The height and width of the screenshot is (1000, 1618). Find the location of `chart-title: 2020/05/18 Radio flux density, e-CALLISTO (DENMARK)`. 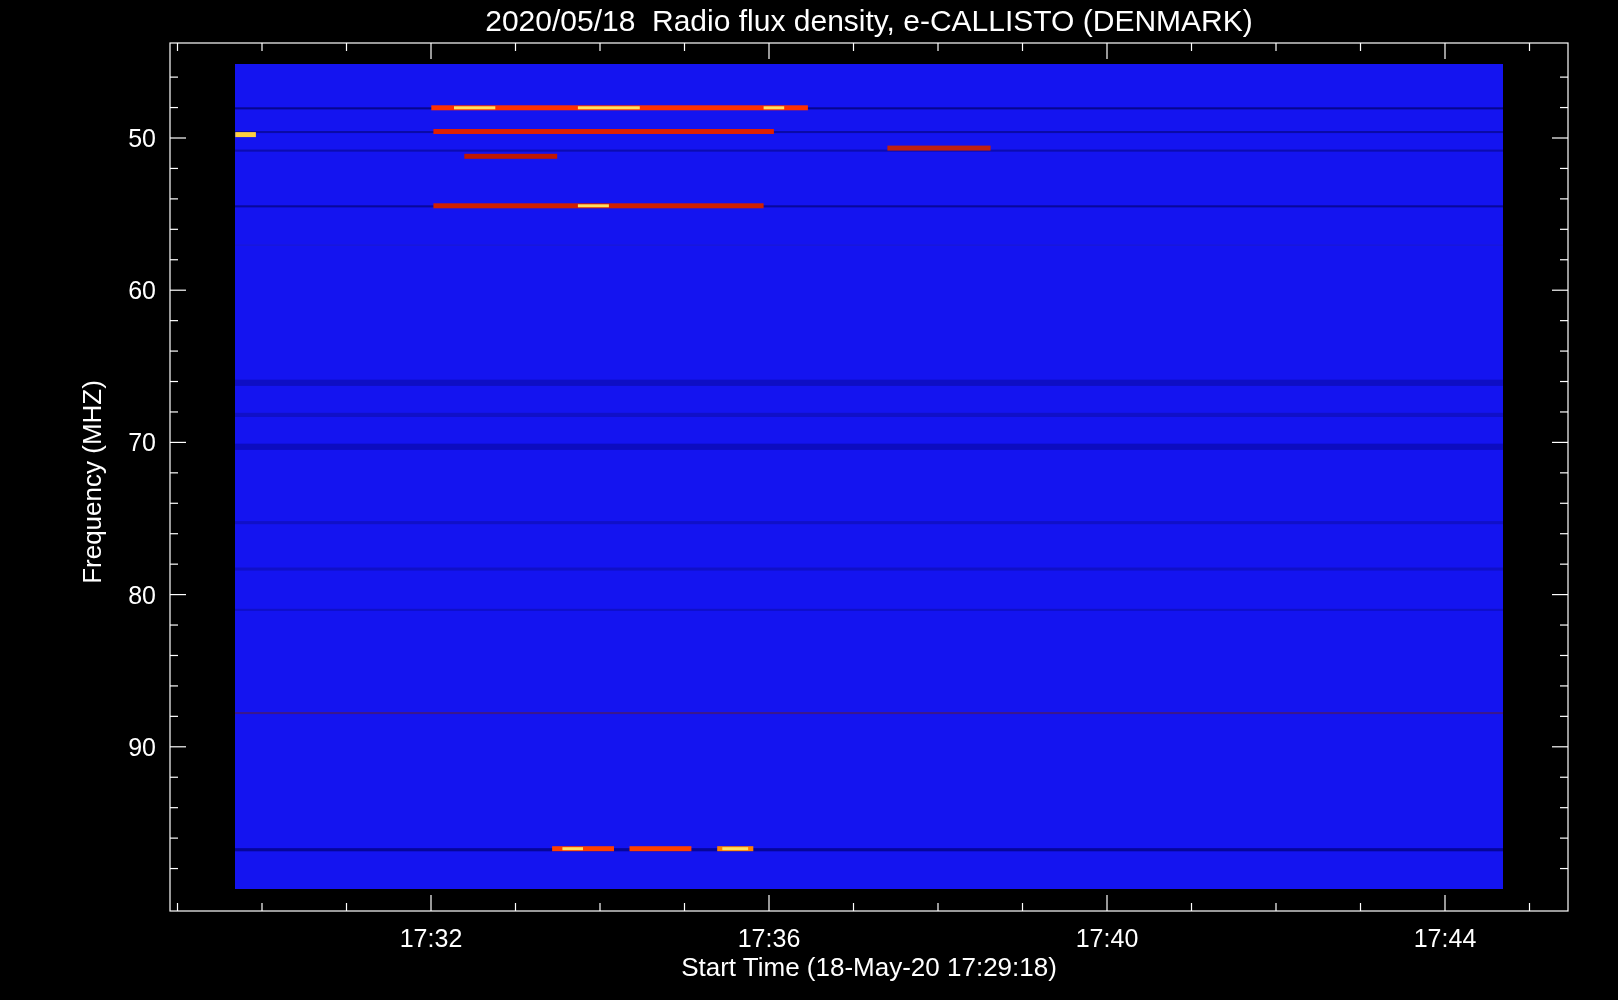

chart-title: 2020/05/18 Radio flux density, e-CALLISTO (DENMARK) is located at coordinates (869, 20).